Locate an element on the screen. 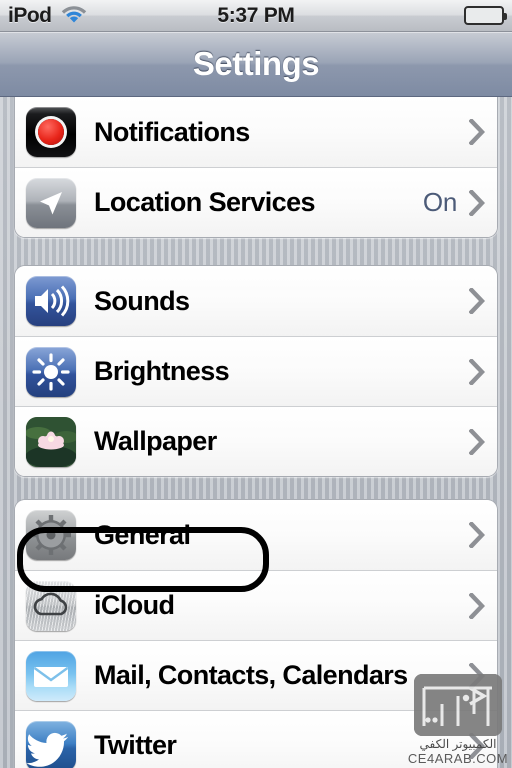 The width and height of the screenshot is (512, 768). row-label: Brightness is located at coordinates (162, 371).